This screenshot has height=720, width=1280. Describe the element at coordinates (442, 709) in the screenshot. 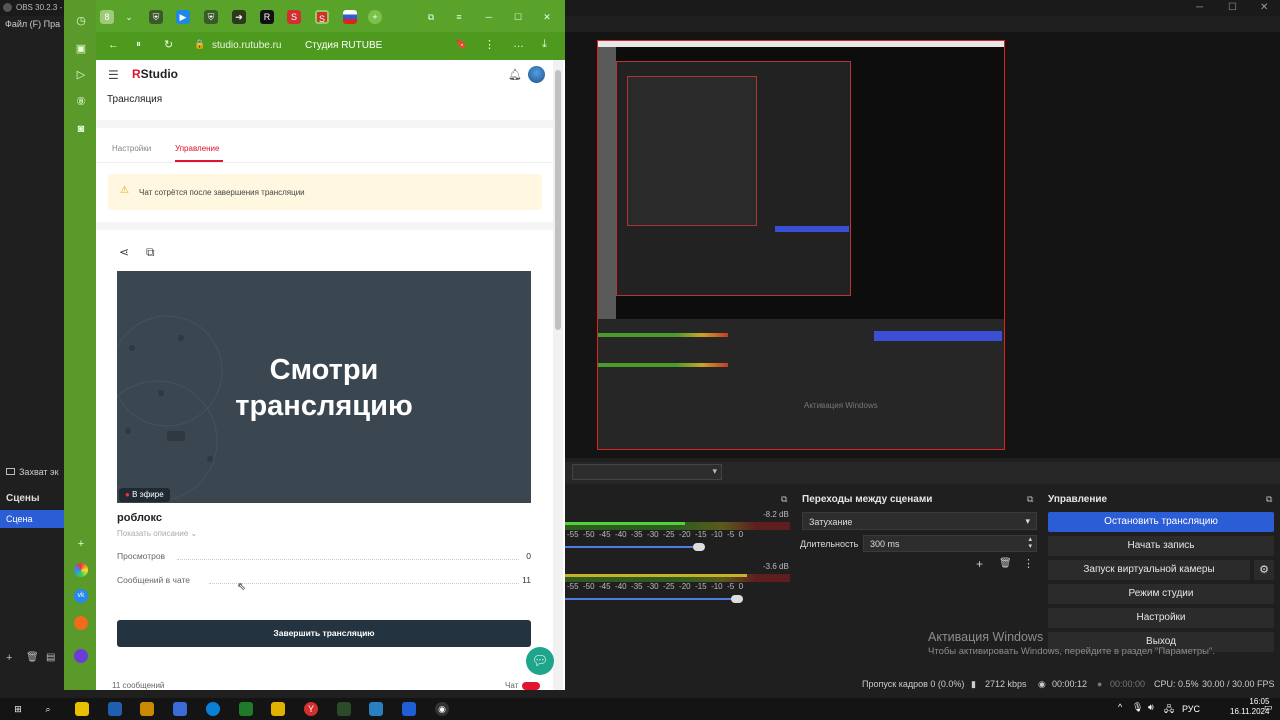

I see `obs-taskbar-icon: ◉` at that location.